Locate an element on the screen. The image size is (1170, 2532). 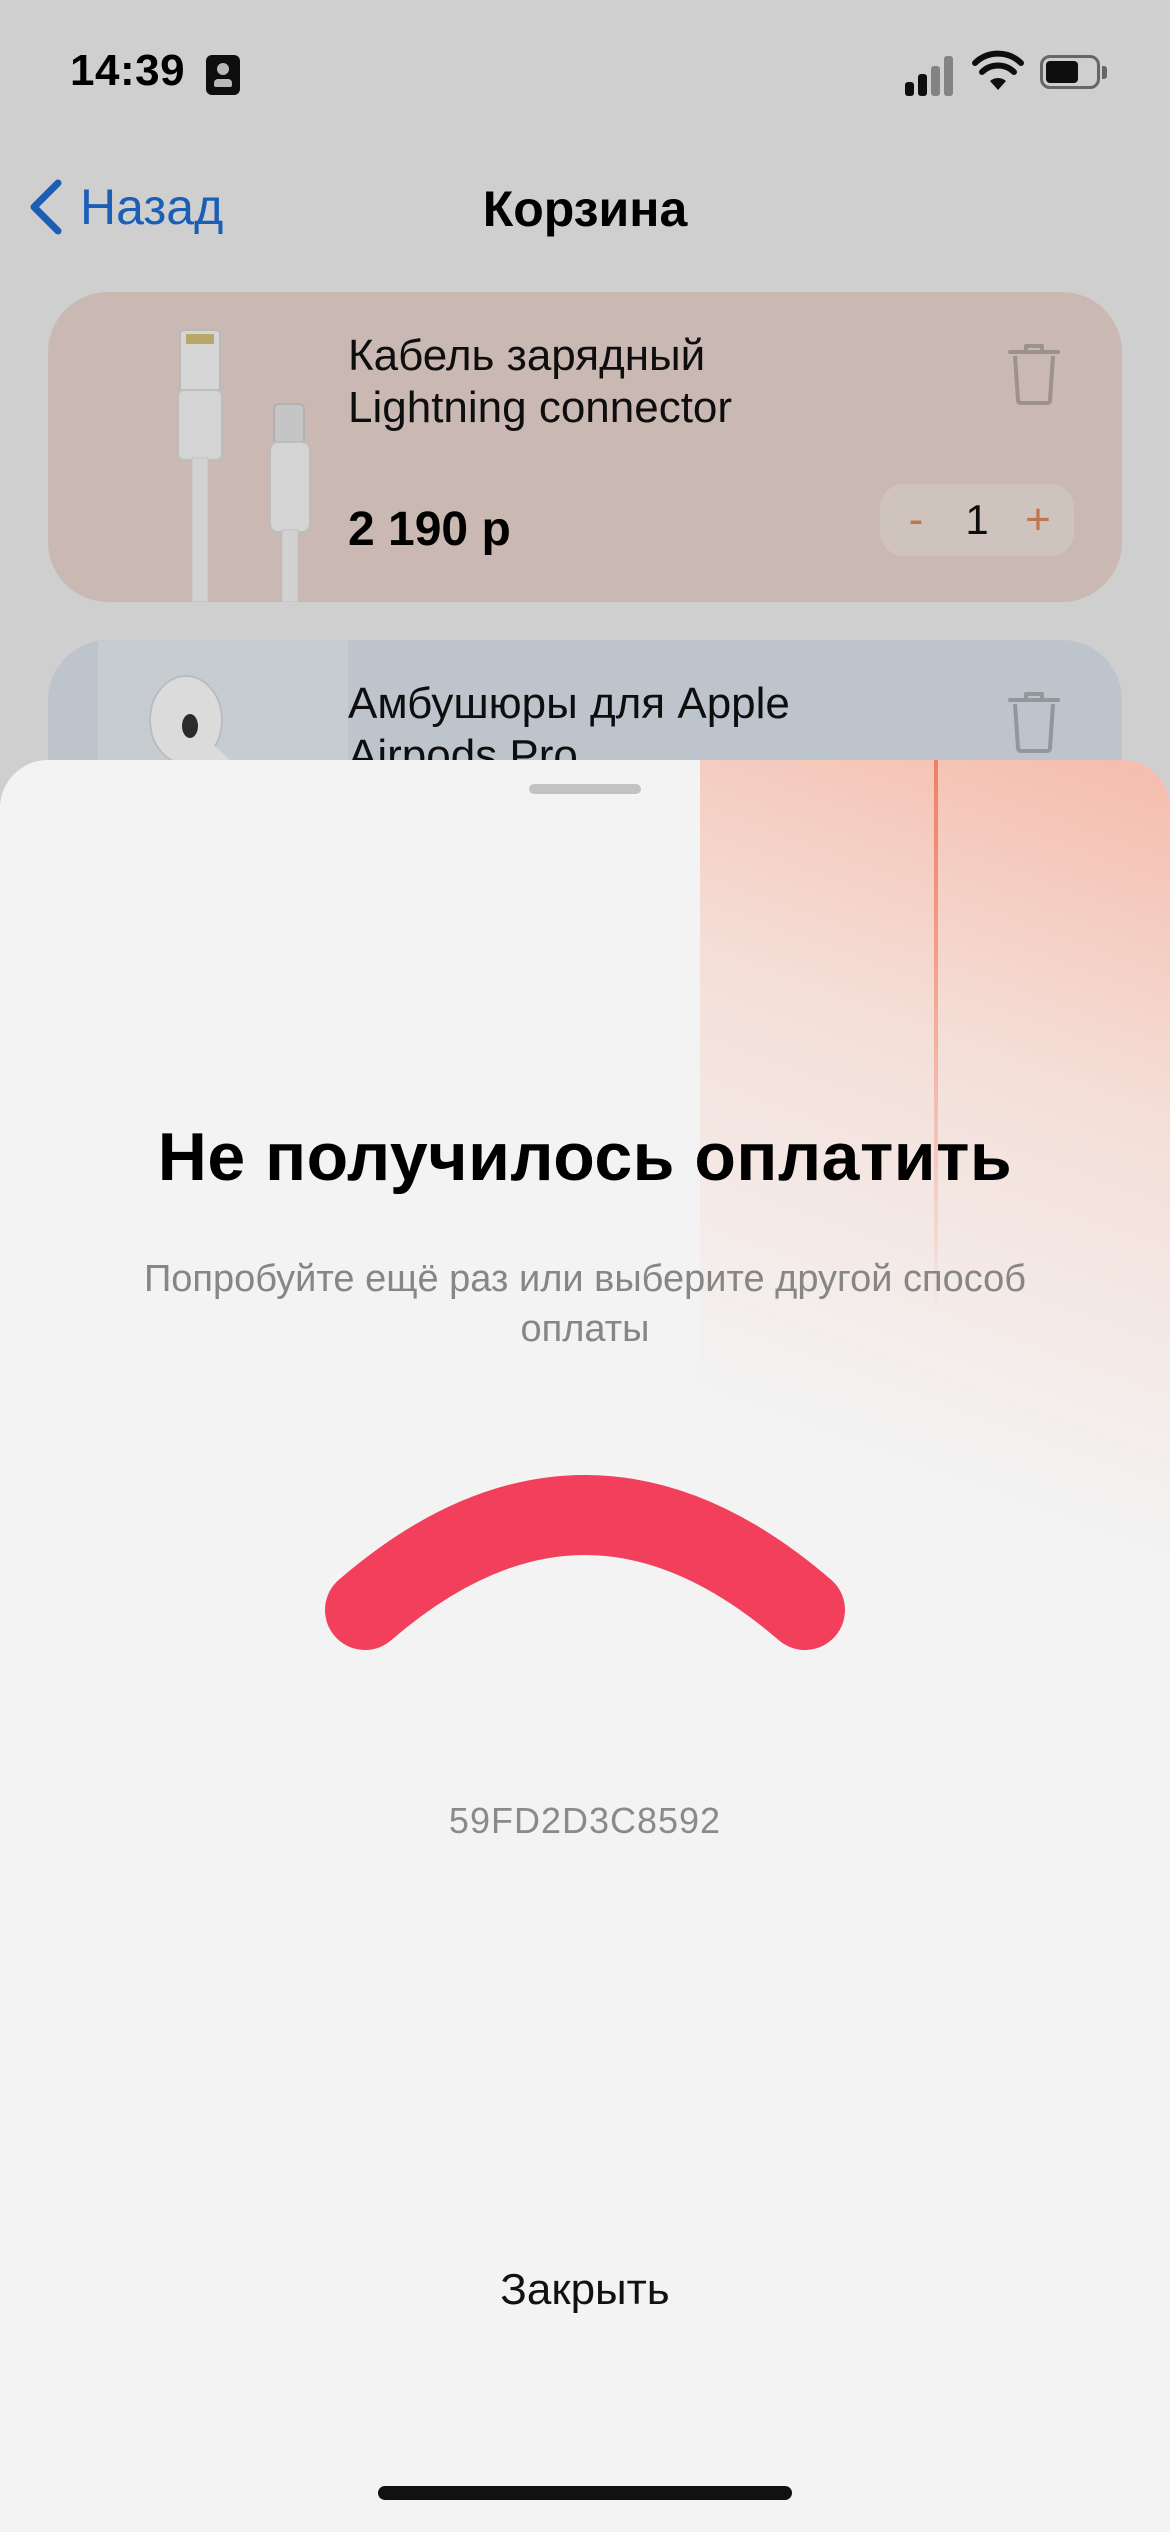
error-title: Не получилось оплатить is located at coordinates (585, 1157).